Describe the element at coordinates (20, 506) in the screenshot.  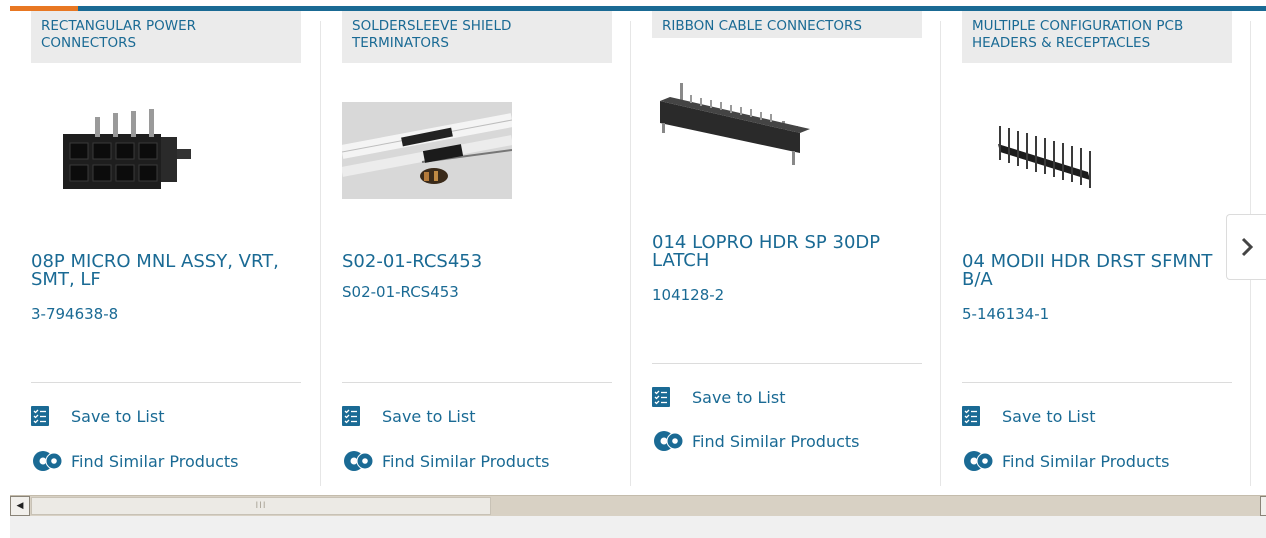
I see `scroll-left-arrow: ◀` at that location.